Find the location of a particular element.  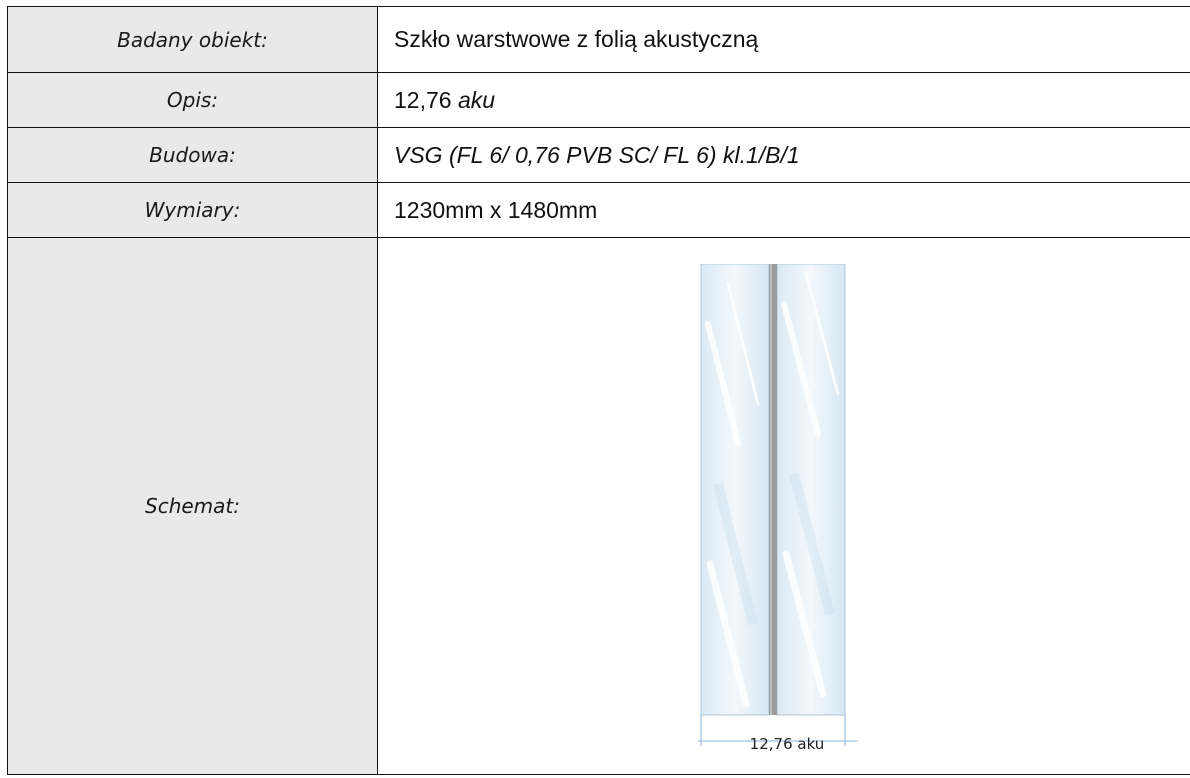

label-tested-object: Badany obiekt: is located at coordinates (192, 39).